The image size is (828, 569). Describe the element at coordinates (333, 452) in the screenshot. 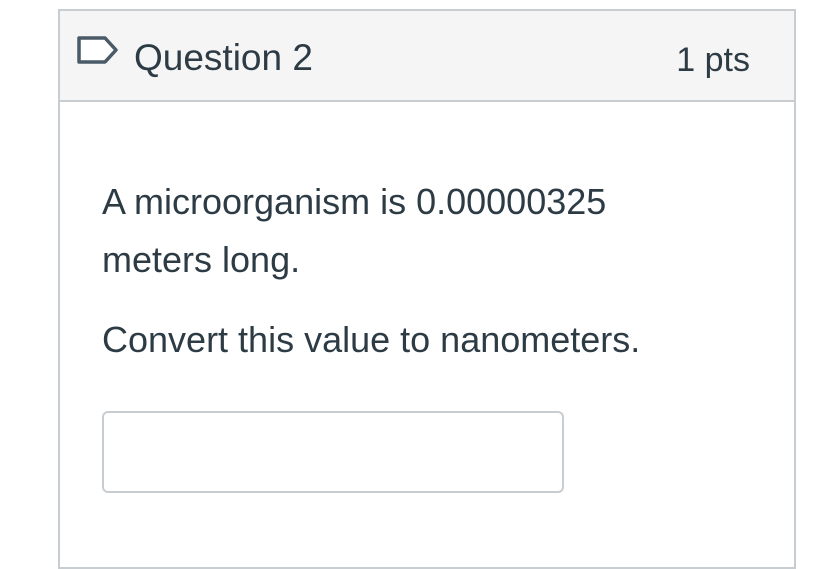

I see `answer-input` at that location.